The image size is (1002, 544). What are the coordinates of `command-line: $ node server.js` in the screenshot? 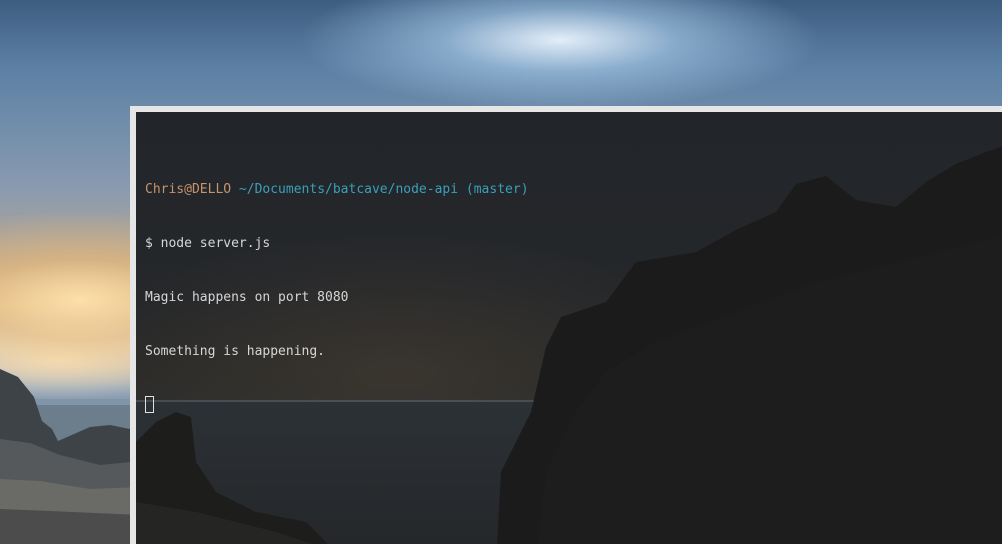 It's located at (208, 243).